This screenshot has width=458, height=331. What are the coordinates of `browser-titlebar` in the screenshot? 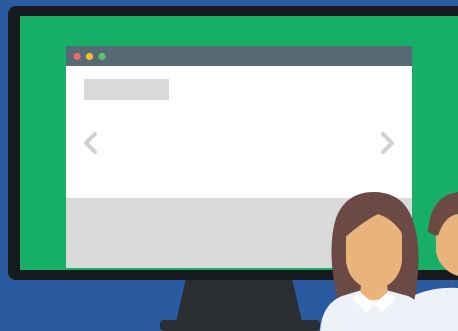 It's located at (239, 56).